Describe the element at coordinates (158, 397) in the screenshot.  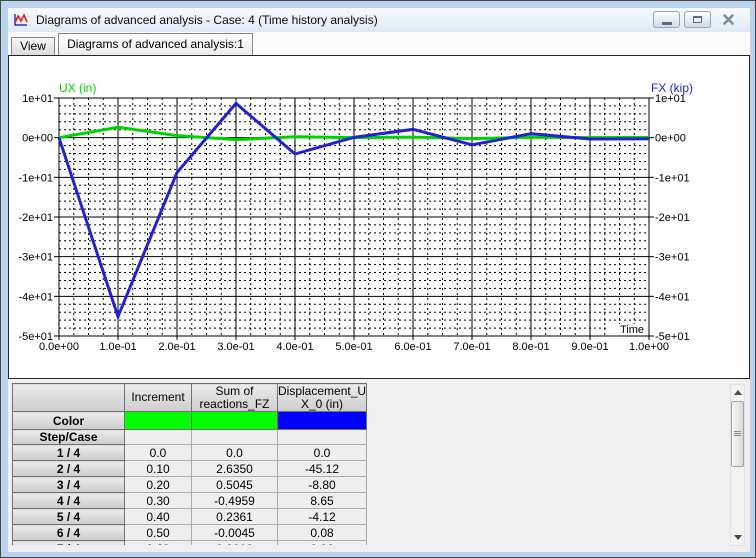
I see `column-header-increment: Increment` at that location.